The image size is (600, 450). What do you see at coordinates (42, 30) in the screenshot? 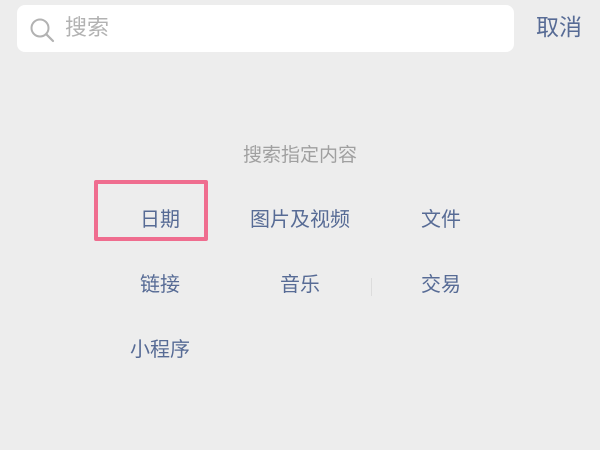
I see `search-icon` at bounding box center [42, 30].